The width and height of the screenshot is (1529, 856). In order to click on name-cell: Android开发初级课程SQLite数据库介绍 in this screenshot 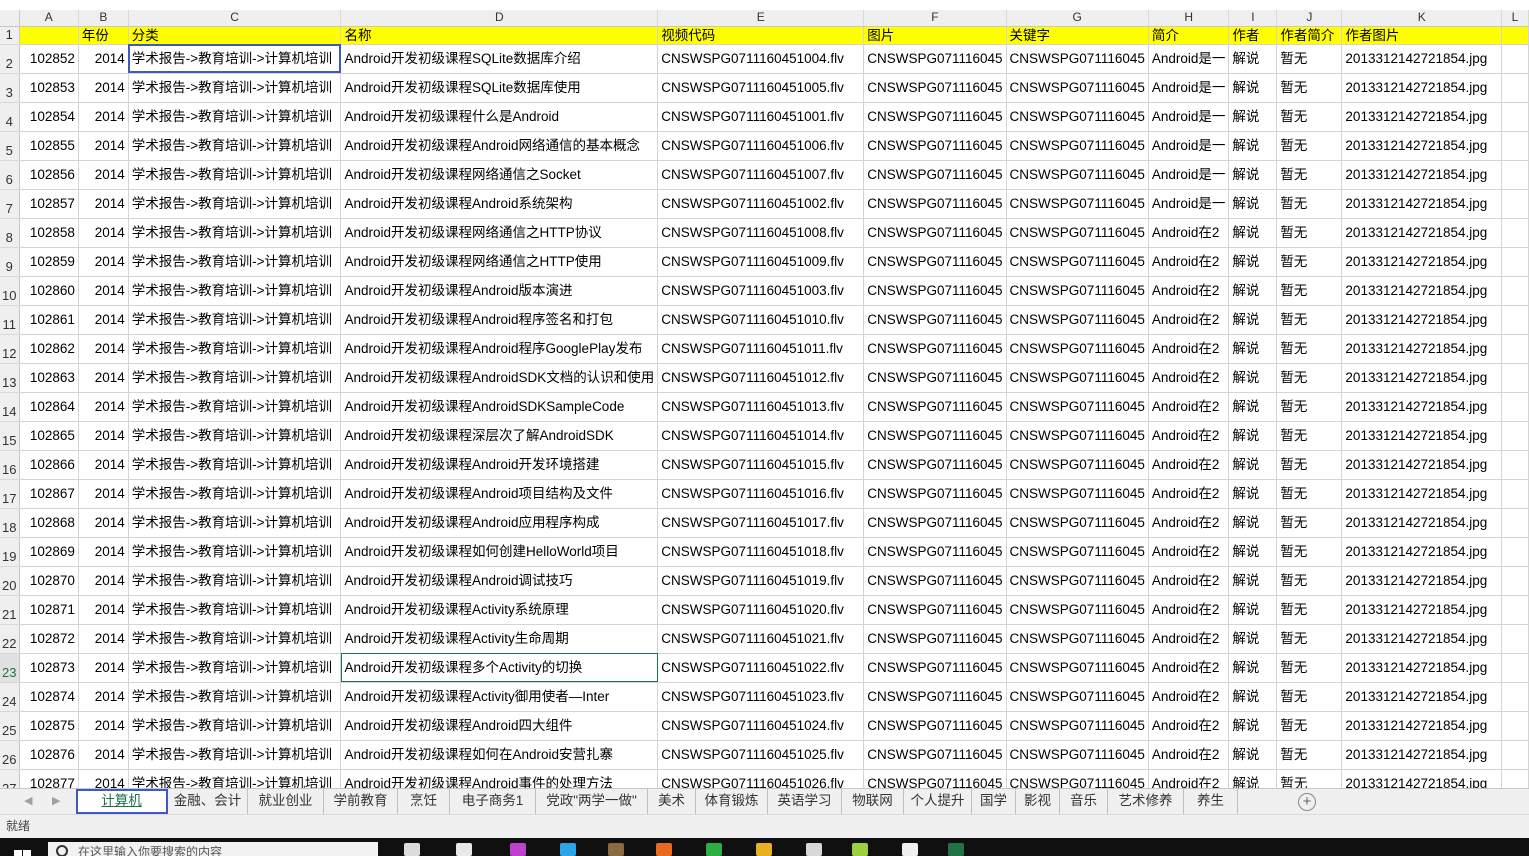, I will do `click(499, 59)`.